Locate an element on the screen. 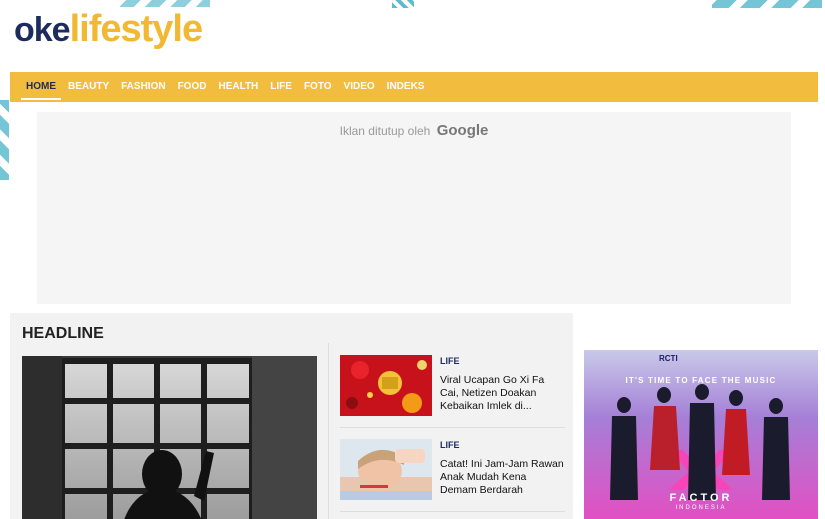  nav-item-health: HEALTH is located at coordinates (238, 87).